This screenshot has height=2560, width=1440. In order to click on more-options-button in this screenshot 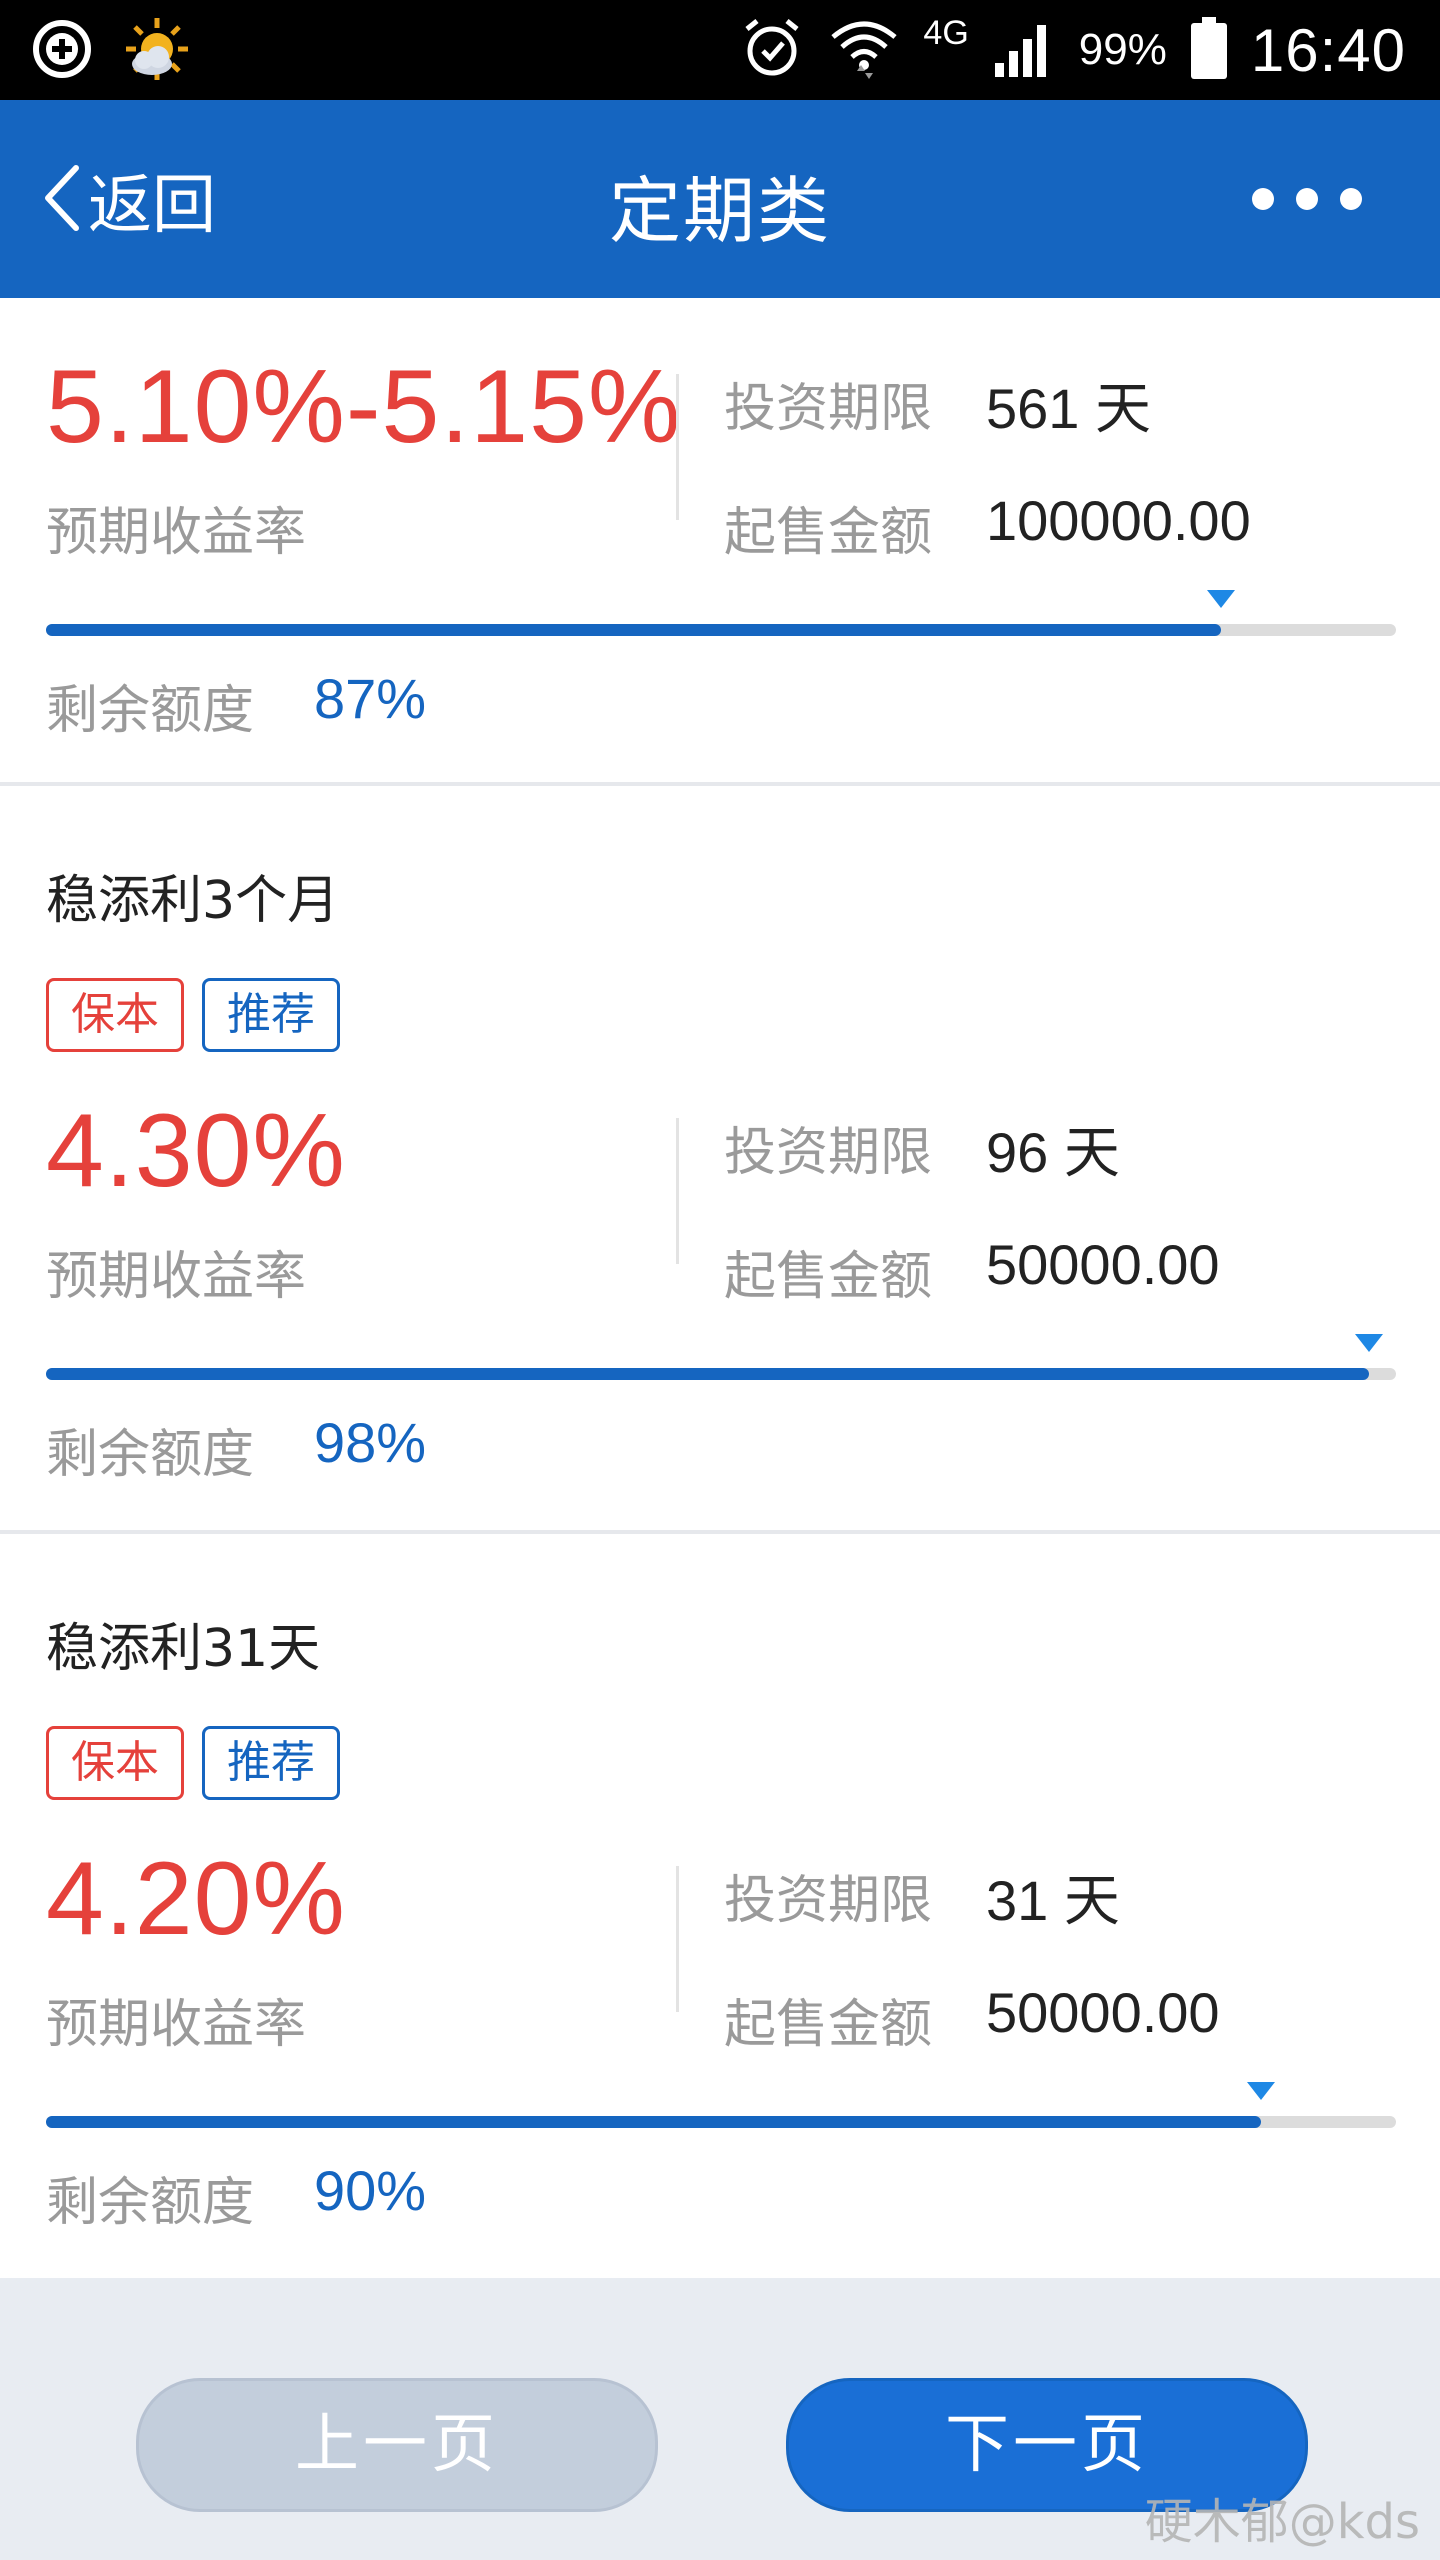, I will do `click(1307, 199)`.